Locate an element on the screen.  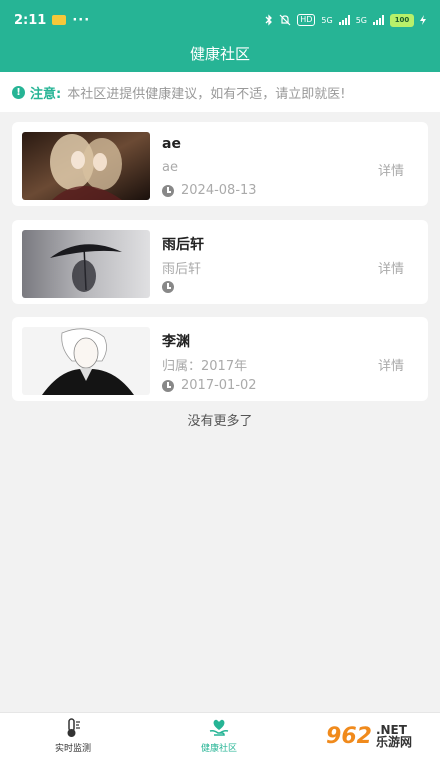
watermark-site-name: 乐游网 is located at coordinates (393, 742).